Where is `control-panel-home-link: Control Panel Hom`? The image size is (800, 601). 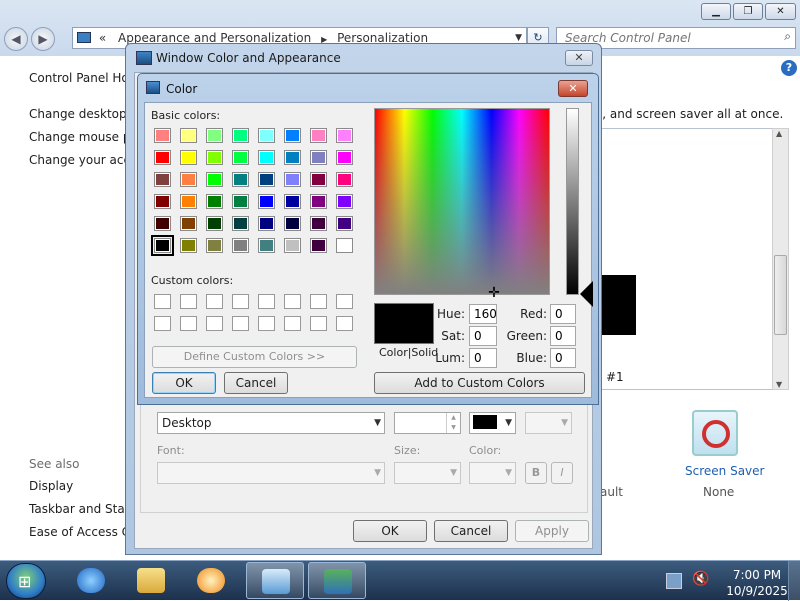 control-panel-home-link: Control Panel Hom is located at coordinates (84, 78).